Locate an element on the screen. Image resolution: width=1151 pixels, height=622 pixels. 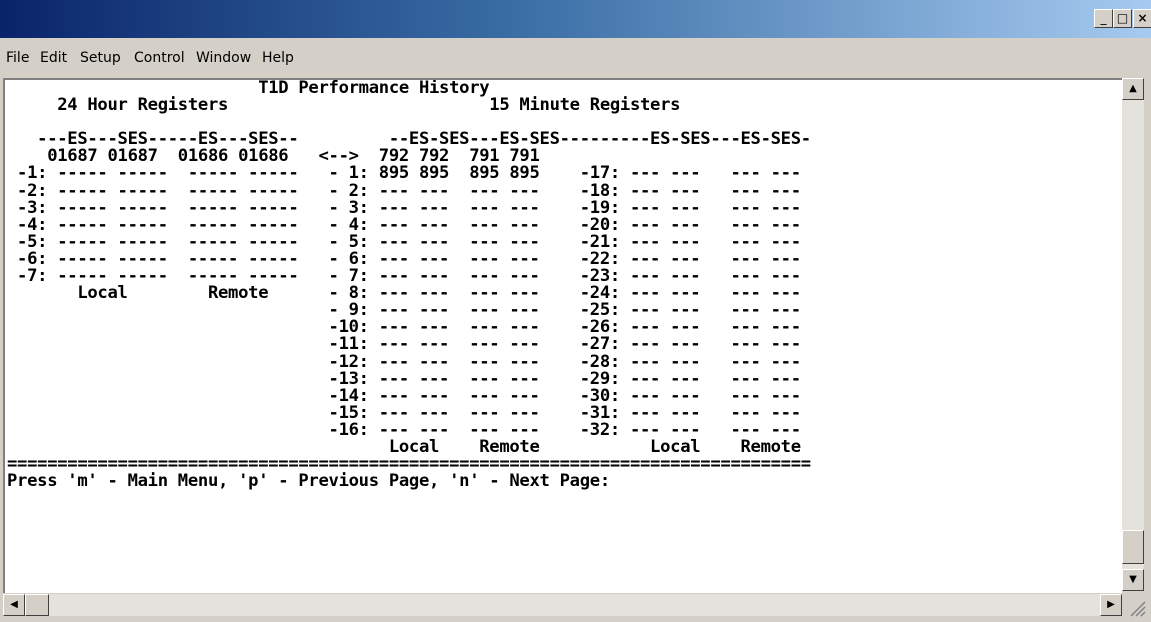
terminal-line: 24 Hour Registers 15 Minute Registers is located at coordinates (344, 105).